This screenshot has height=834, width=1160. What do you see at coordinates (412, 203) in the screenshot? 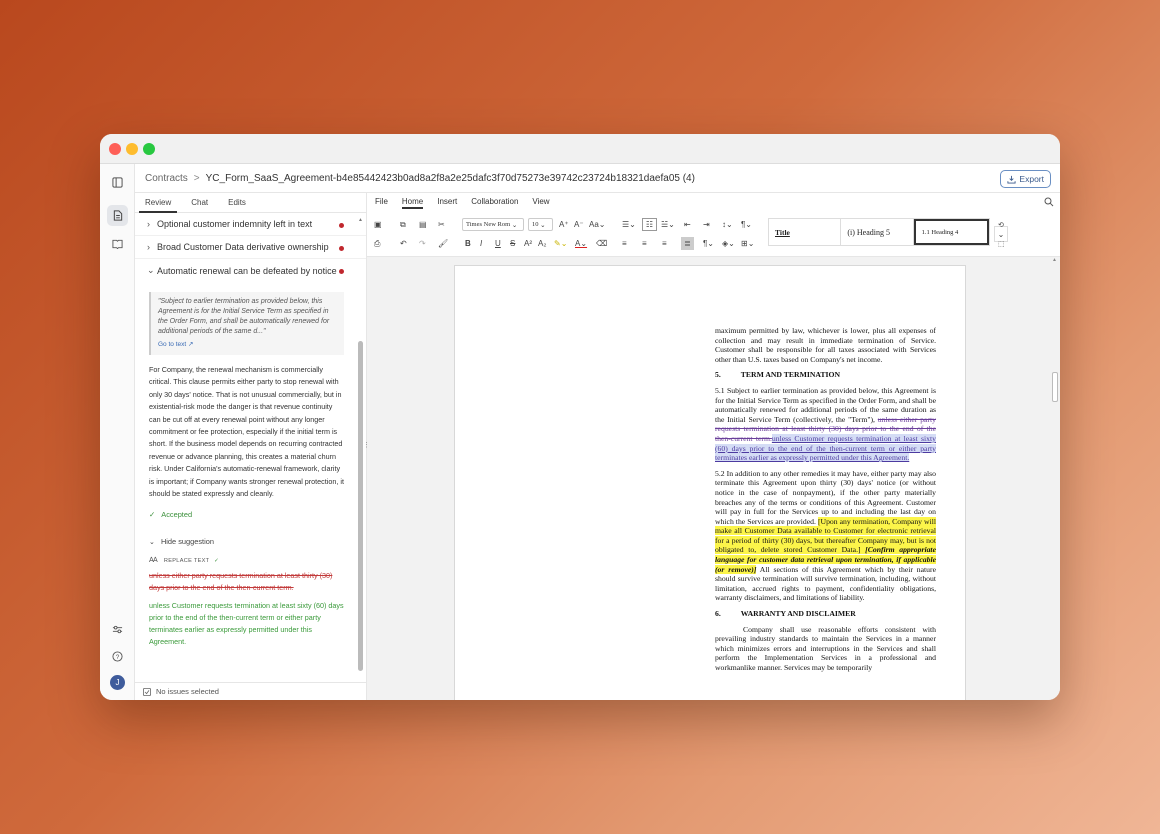
I see `menu-home: Home` at bounding box center [412, 203].